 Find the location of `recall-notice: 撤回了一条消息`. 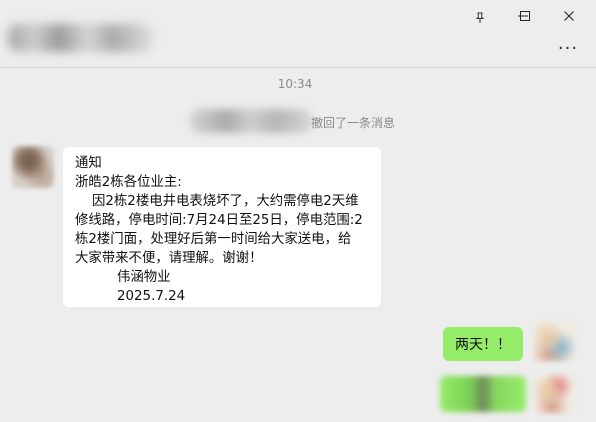

recall-notice: 撤回了一条消息 is located at coordinates (300, 122).